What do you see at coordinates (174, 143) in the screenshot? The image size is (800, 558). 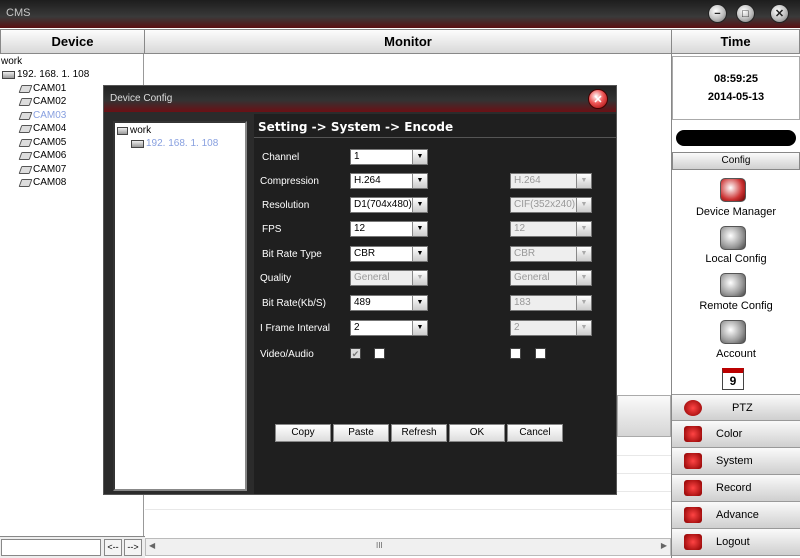 I see `dialog-tree-device: 192. 168. 1. 108` at bounding box center [174, 143].